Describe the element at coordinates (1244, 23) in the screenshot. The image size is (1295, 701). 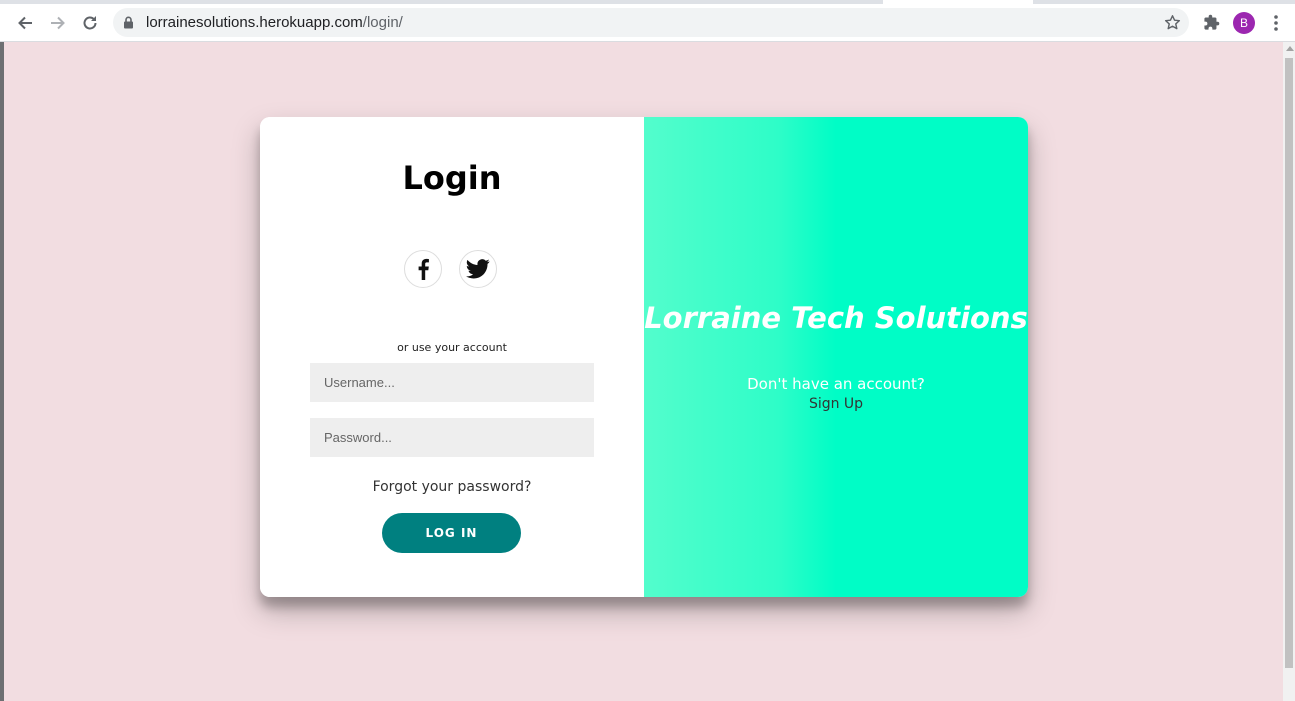
I see `profile-avatar: B` at that location.